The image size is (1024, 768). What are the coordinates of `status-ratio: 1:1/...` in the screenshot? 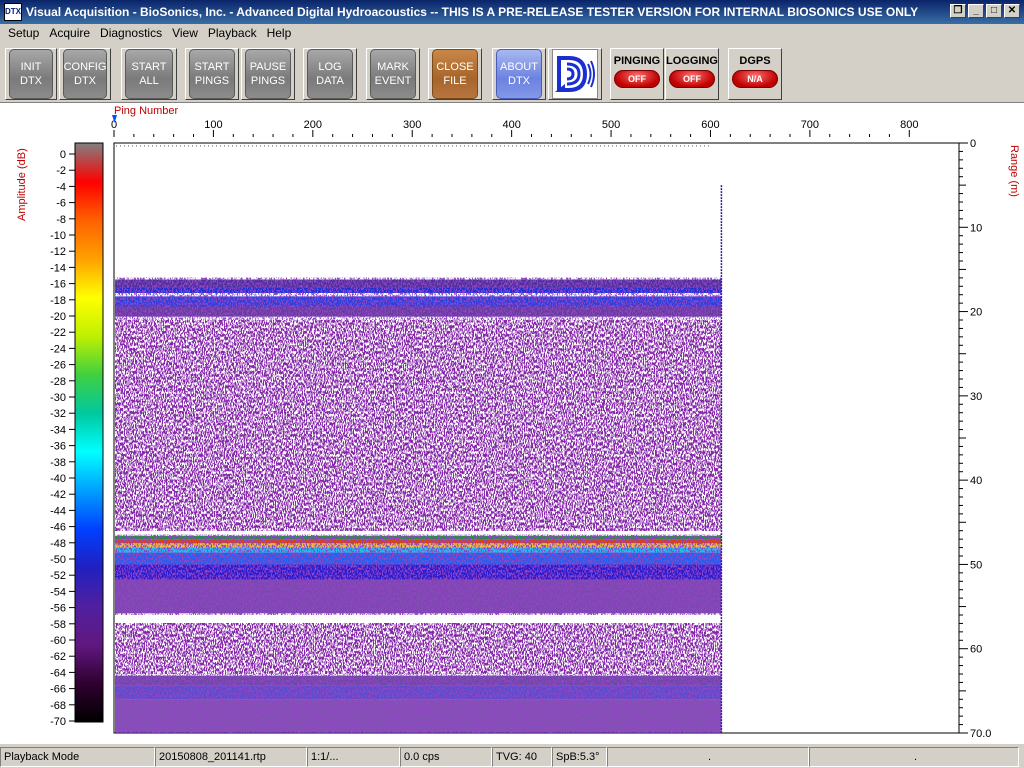 It's located at (353, 757).